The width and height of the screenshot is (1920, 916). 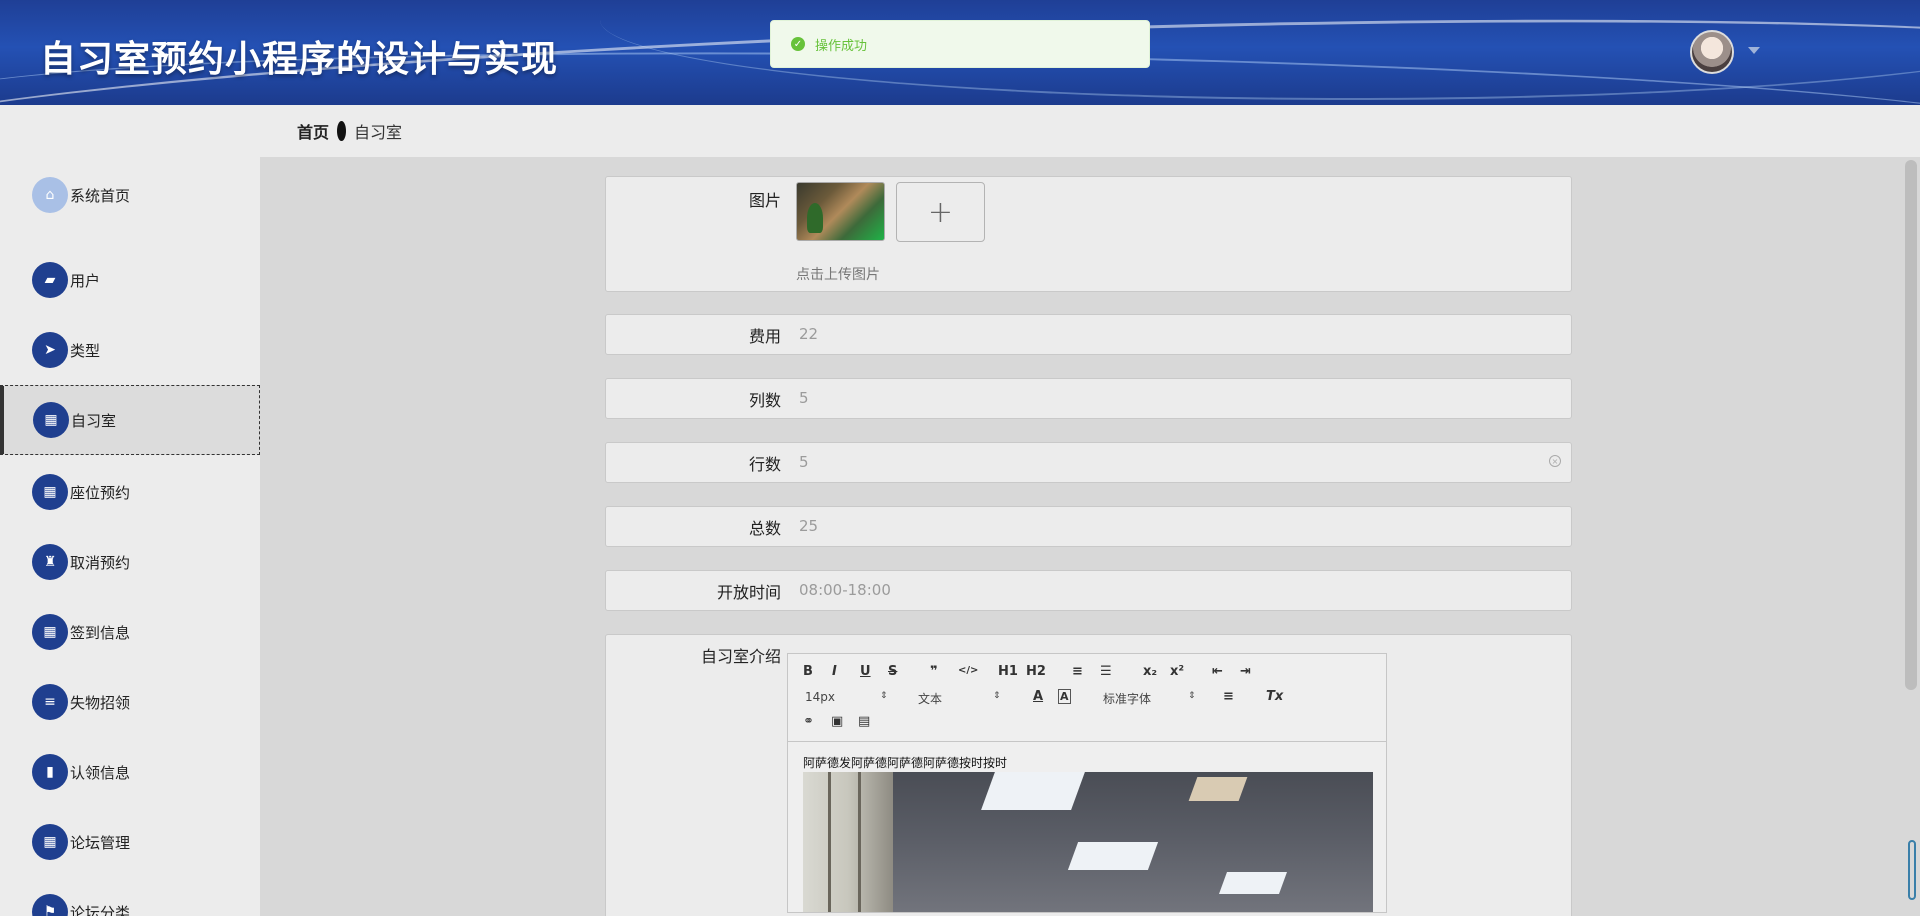 I want to click on sidebar-item-label: 类型, so click(x=85, y=350).